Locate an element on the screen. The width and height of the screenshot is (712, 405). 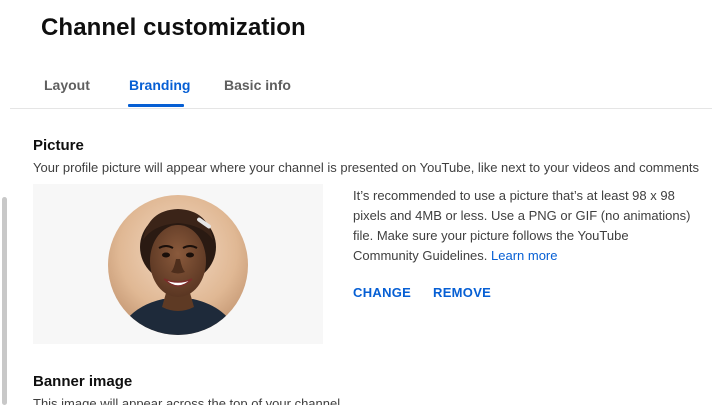
scrollbar is located at coordinates (4, 301).